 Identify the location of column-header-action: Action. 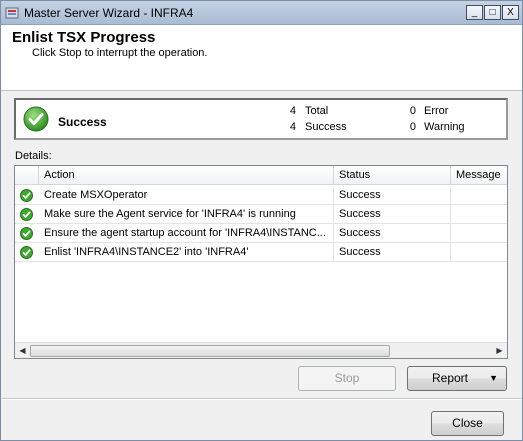
(186, 175).